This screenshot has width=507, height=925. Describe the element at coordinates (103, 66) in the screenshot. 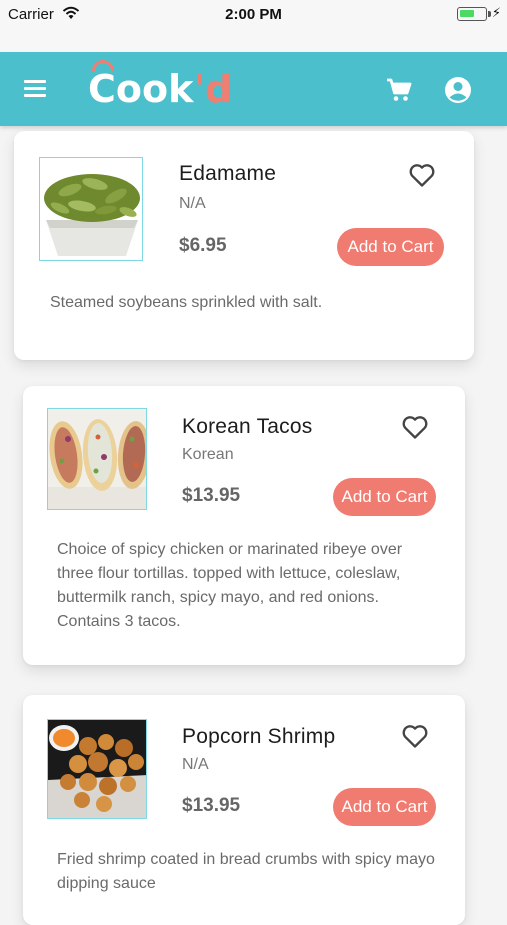

I see `chef-hat-icon` at that location.